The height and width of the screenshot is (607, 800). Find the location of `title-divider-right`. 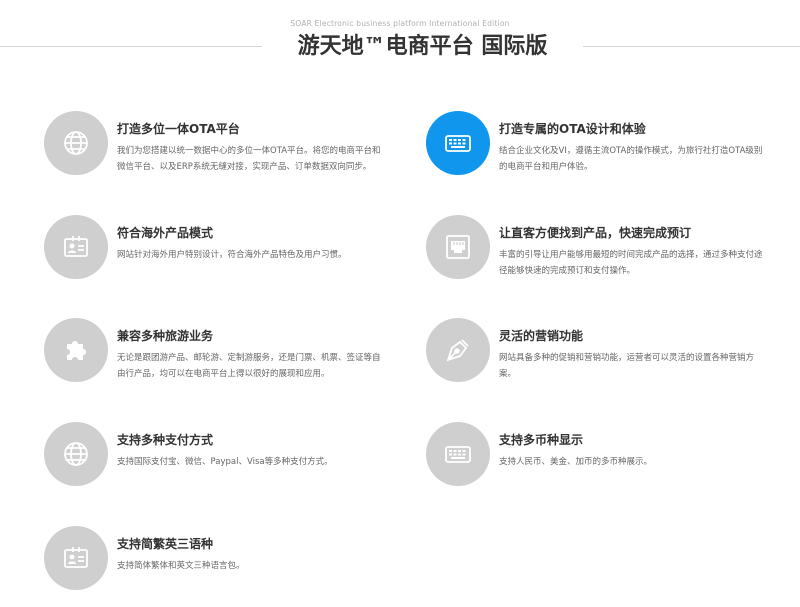

title-divider-right is located at coordinates (691, 46).